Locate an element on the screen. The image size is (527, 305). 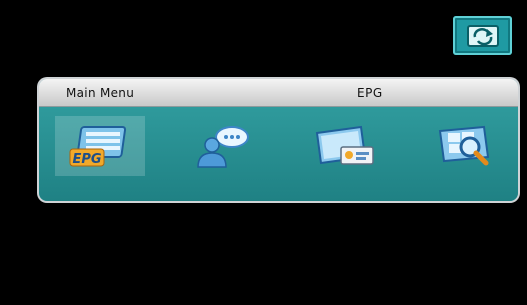
menu-item-epg: EPG is located at coordinates (100, 146).